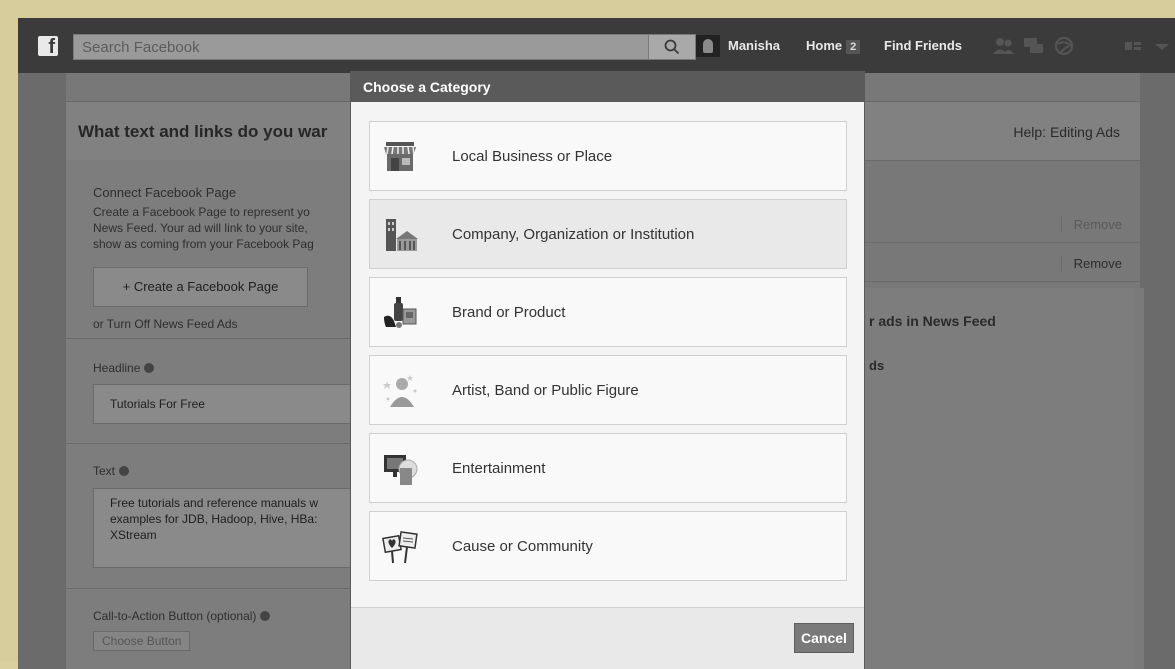 Image resolution: width=1175 pixels, height=669 pixels. Describe the element at coordinates (1139, 478) in the screenshot. I see `preview-scrollbar` at that location.